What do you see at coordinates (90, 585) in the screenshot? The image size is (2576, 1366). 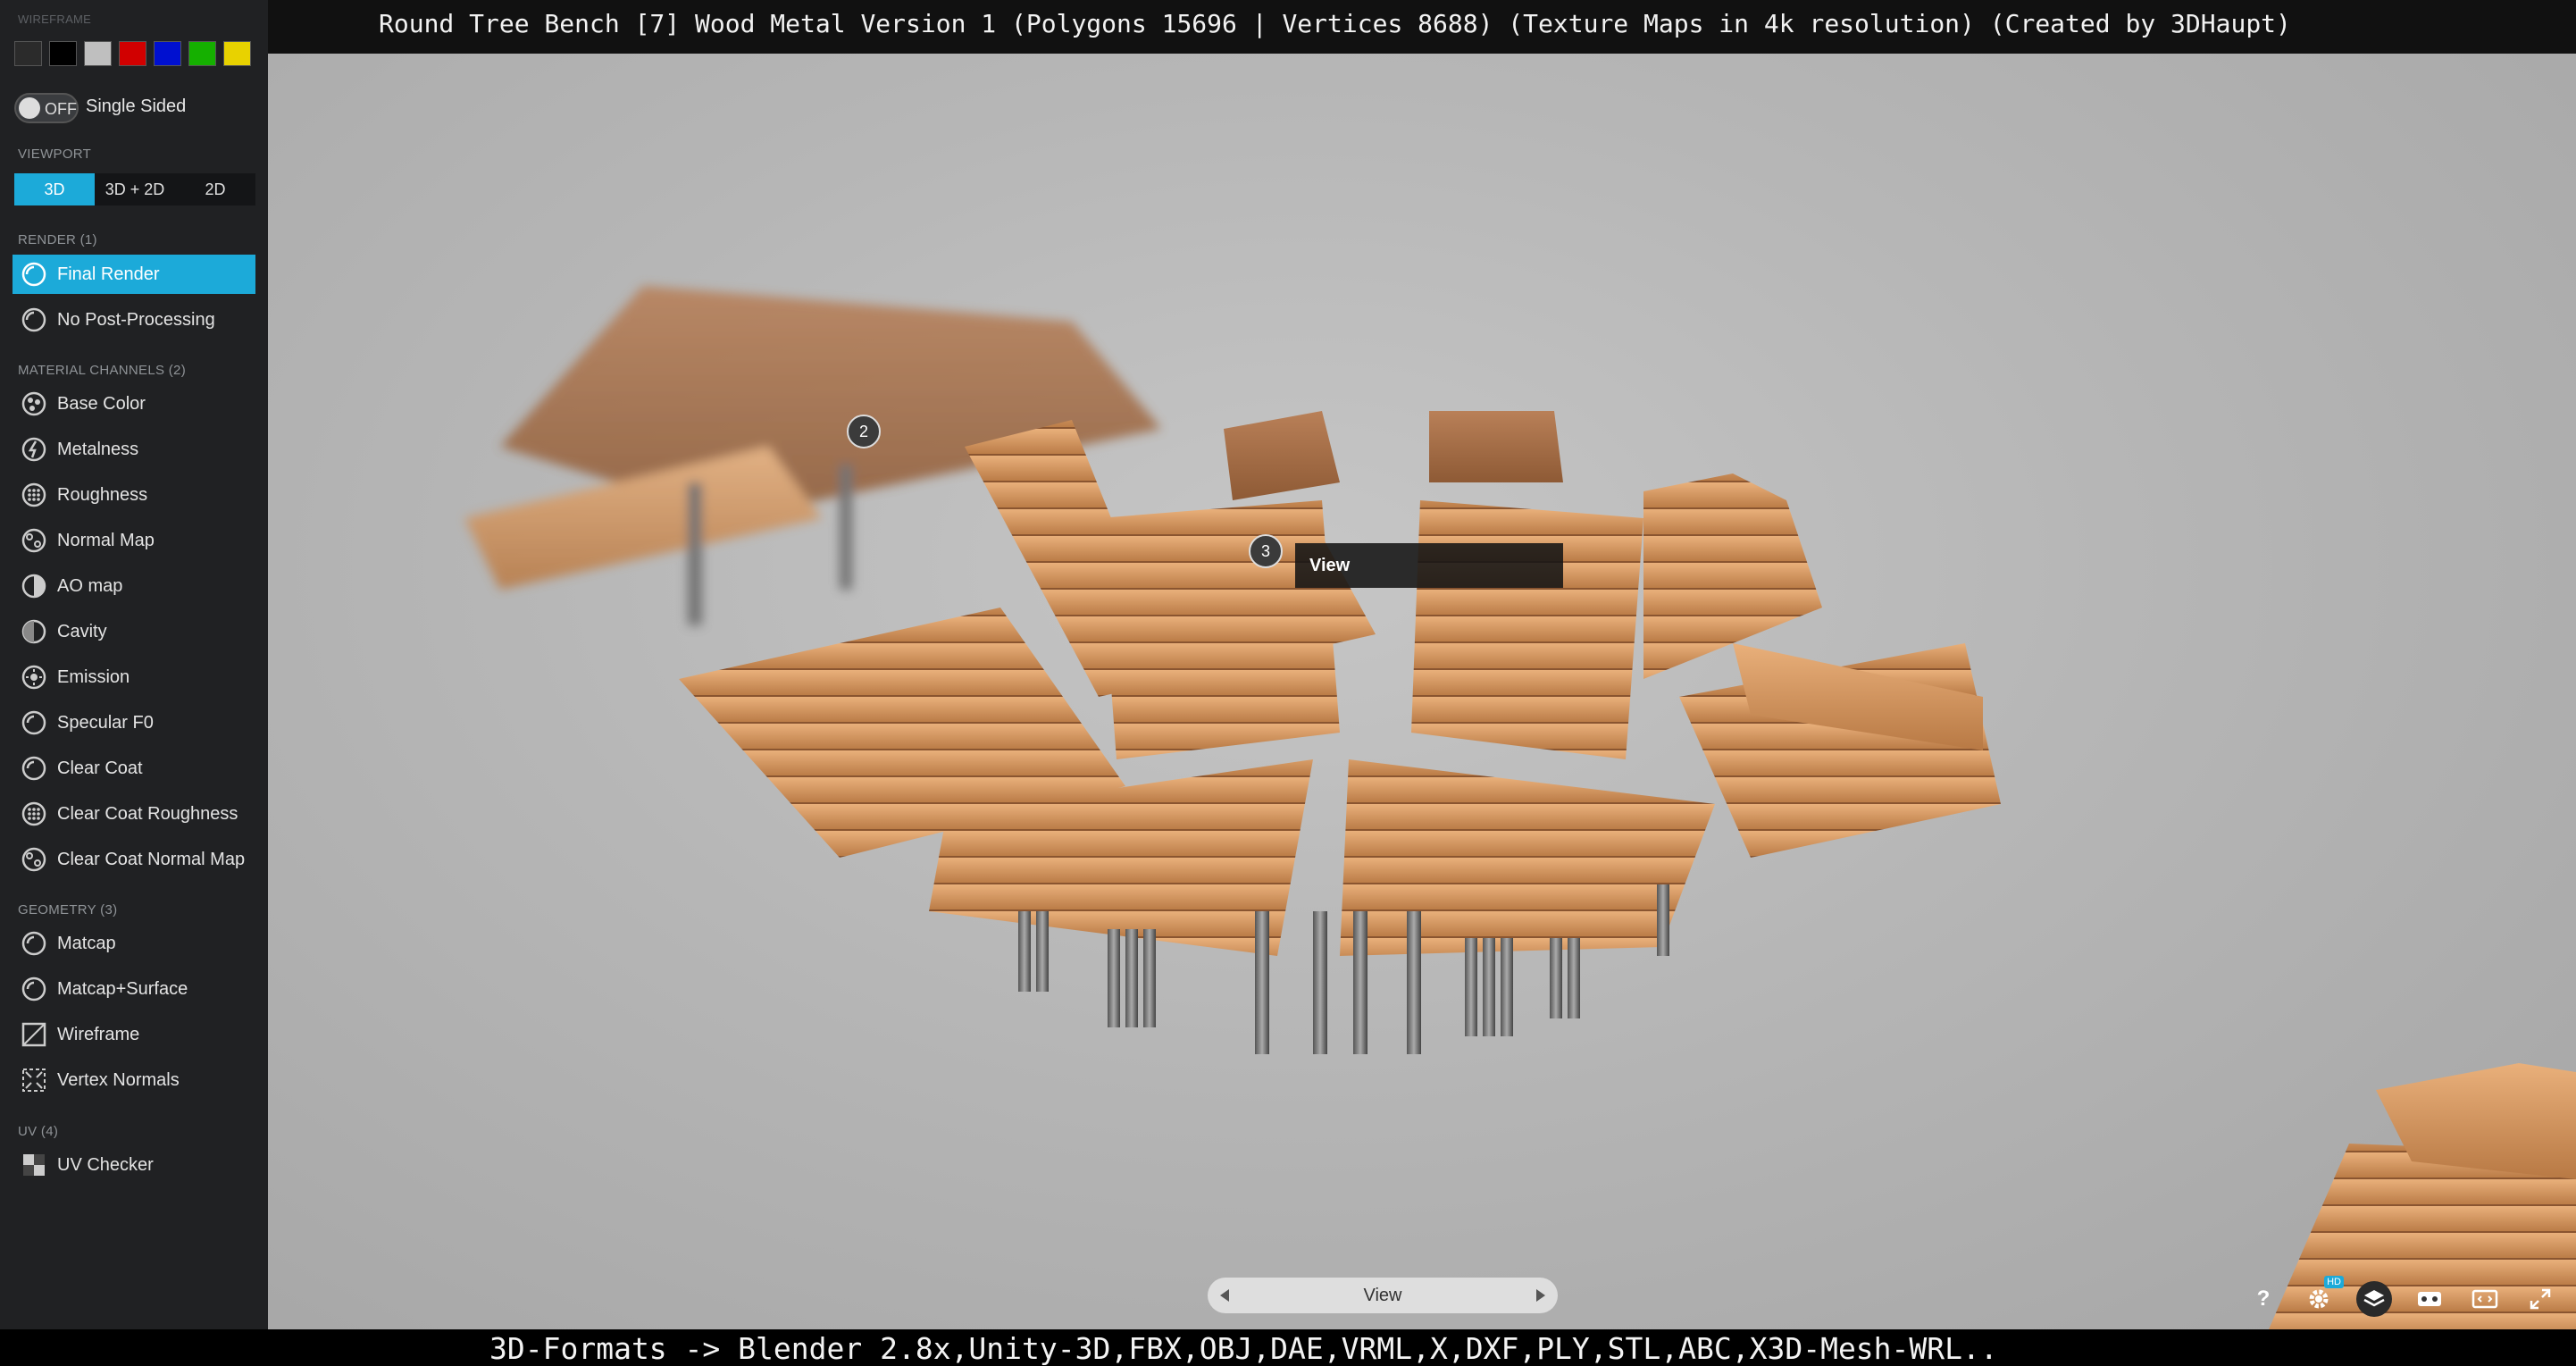 I see `menu-item-label: AO map` at bounding box center [90, 585].